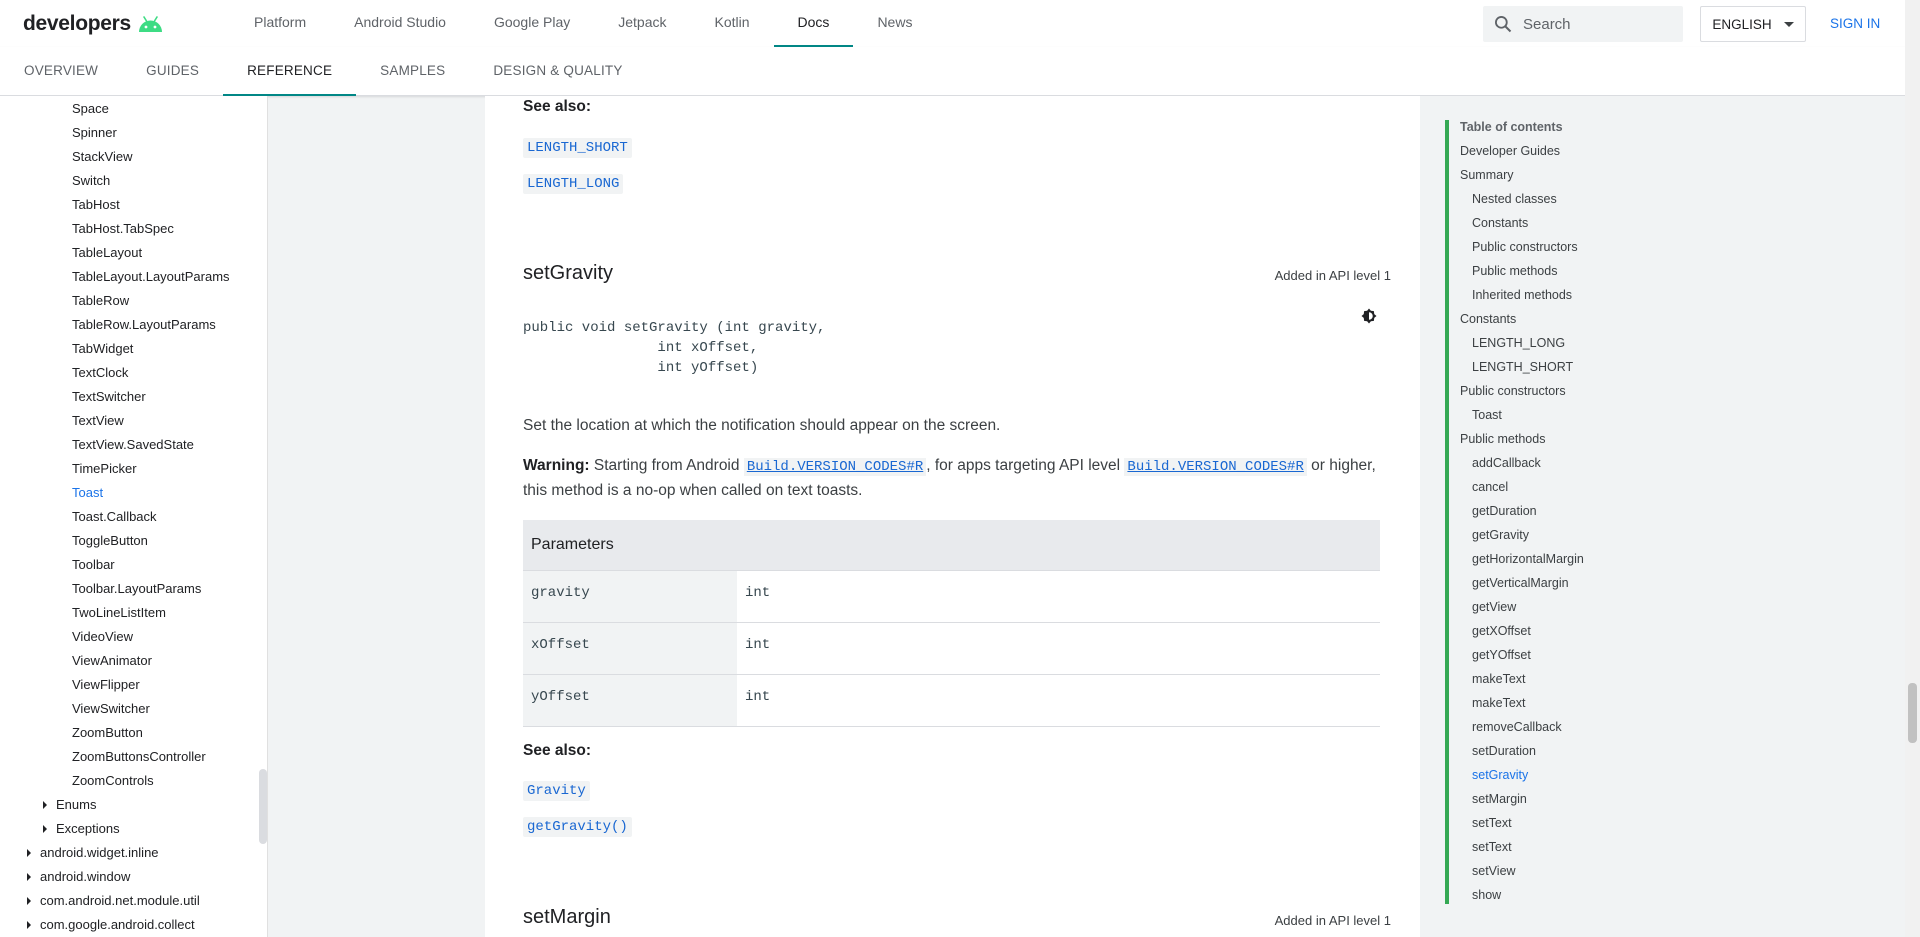  Describe the element at coordinates (99, 852) in the screenshot. I see `left-nav-package: android.widget.inline` at that location.